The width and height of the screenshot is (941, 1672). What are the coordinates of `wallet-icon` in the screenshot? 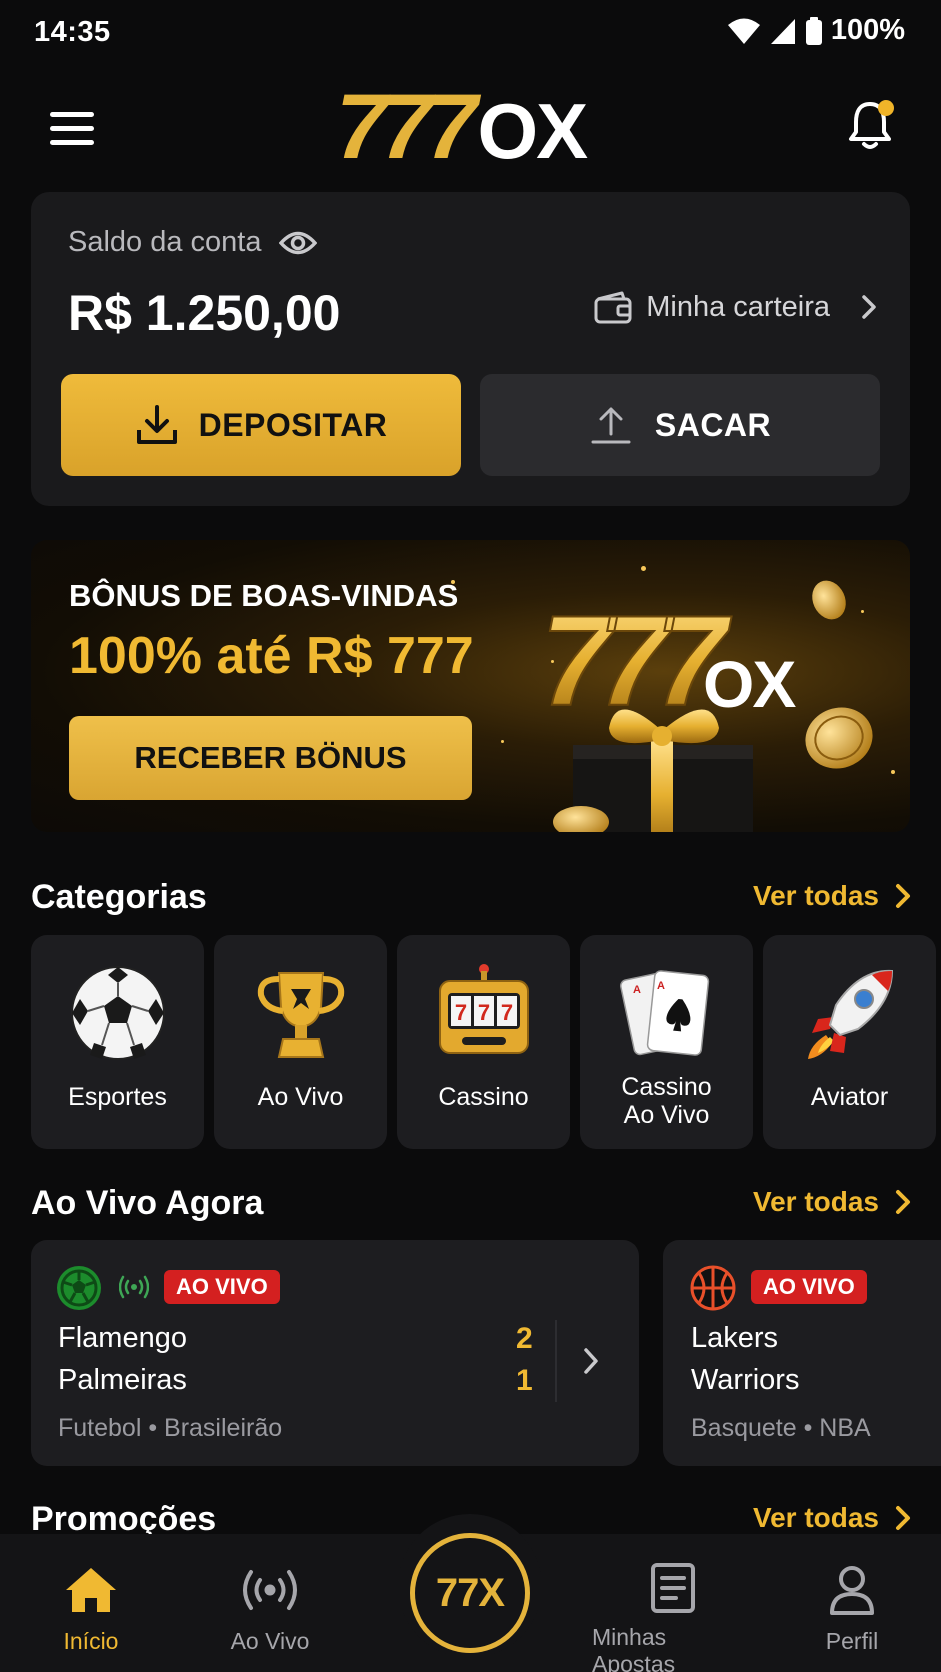 It's located at (613, 307).